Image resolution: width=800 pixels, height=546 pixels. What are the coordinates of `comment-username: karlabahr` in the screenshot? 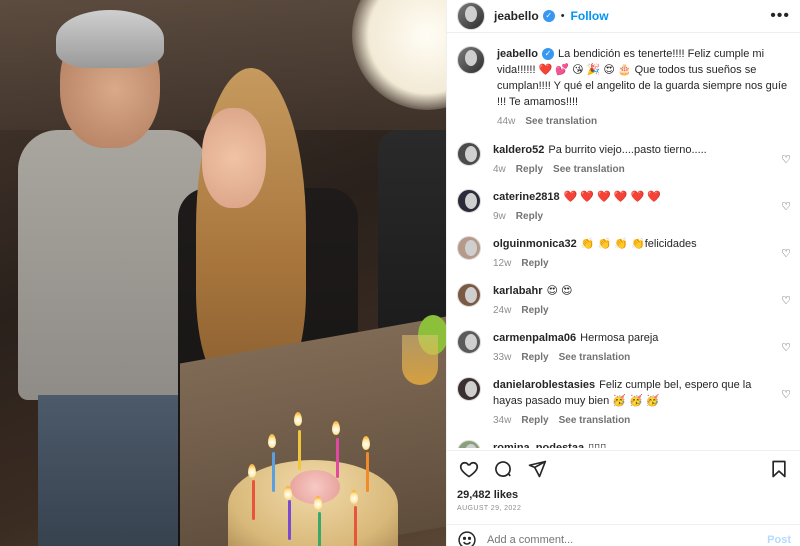 It's located at (518, 291).